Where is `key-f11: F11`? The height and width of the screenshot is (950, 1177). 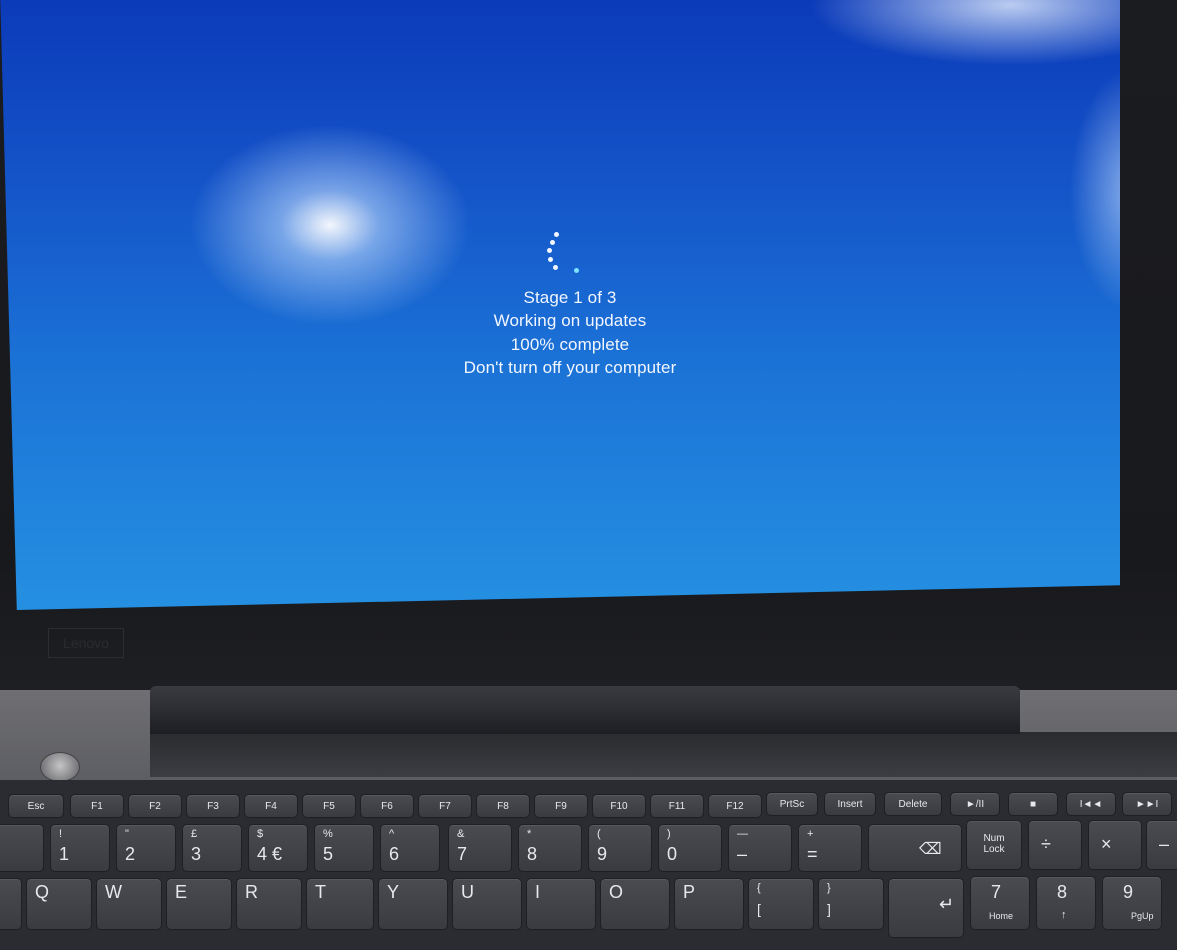 key-f11: F11 is located at coordinates (677, 806).